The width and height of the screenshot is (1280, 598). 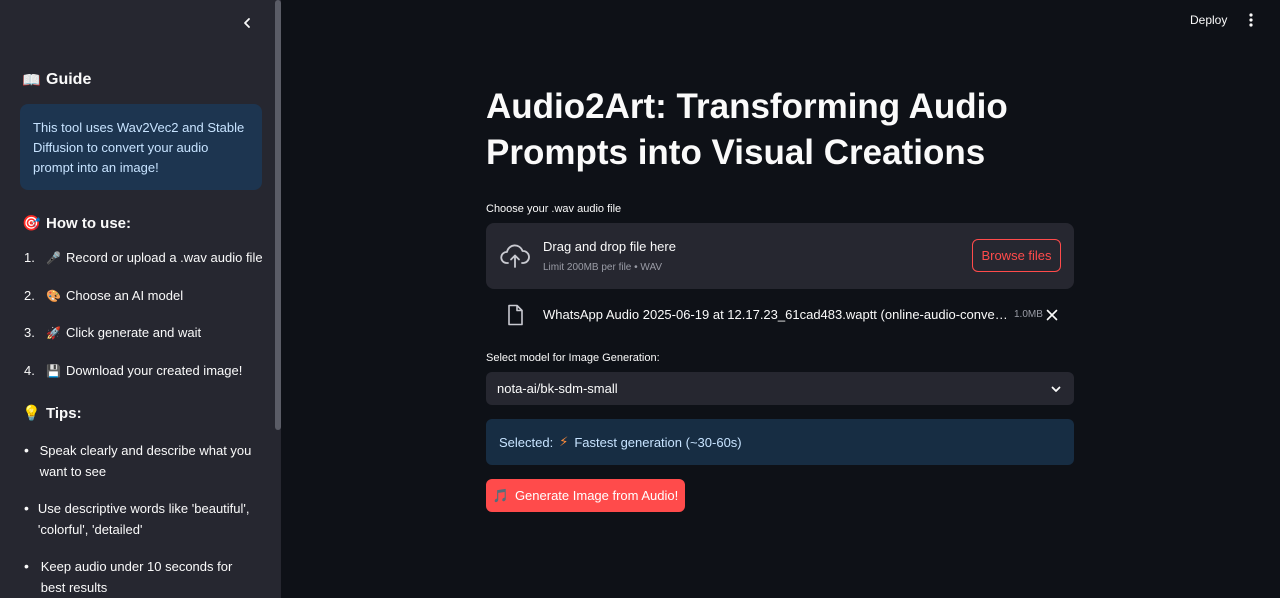 What do you see at coordinates (53, 370) in the screenshot?
I see `floppy-disk-icon: 💾` at bounding box center [53, 370].